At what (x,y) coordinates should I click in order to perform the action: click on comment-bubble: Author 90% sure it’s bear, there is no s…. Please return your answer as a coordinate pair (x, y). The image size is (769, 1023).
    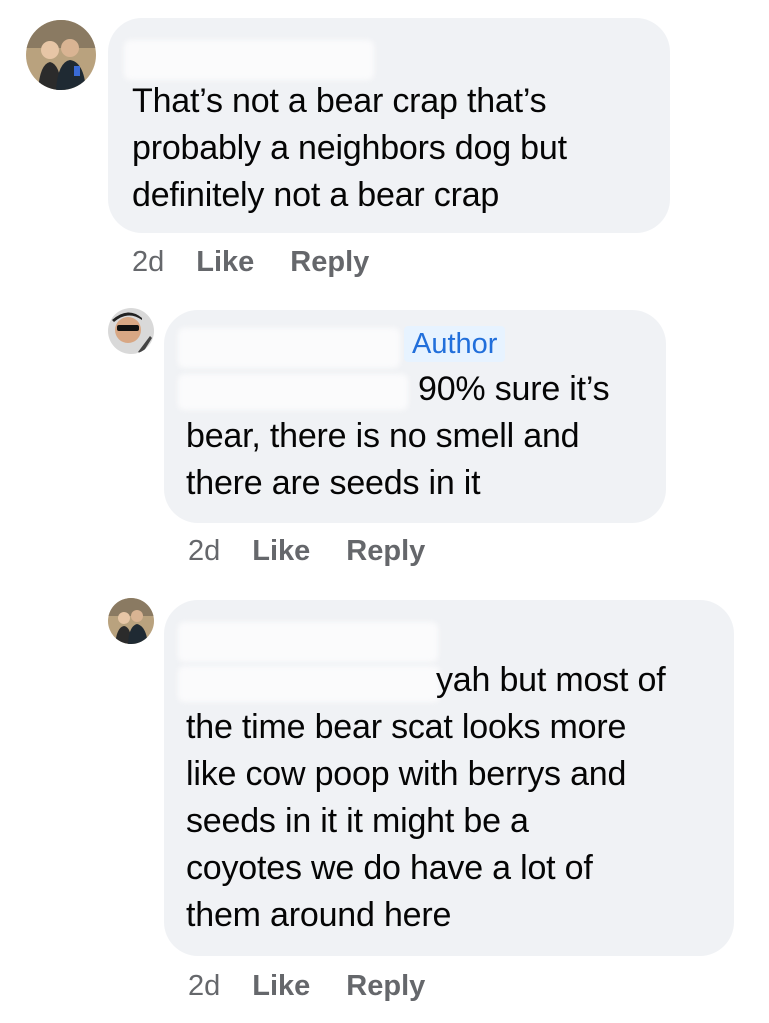
    Looking at the image, I should click on (415, 416).